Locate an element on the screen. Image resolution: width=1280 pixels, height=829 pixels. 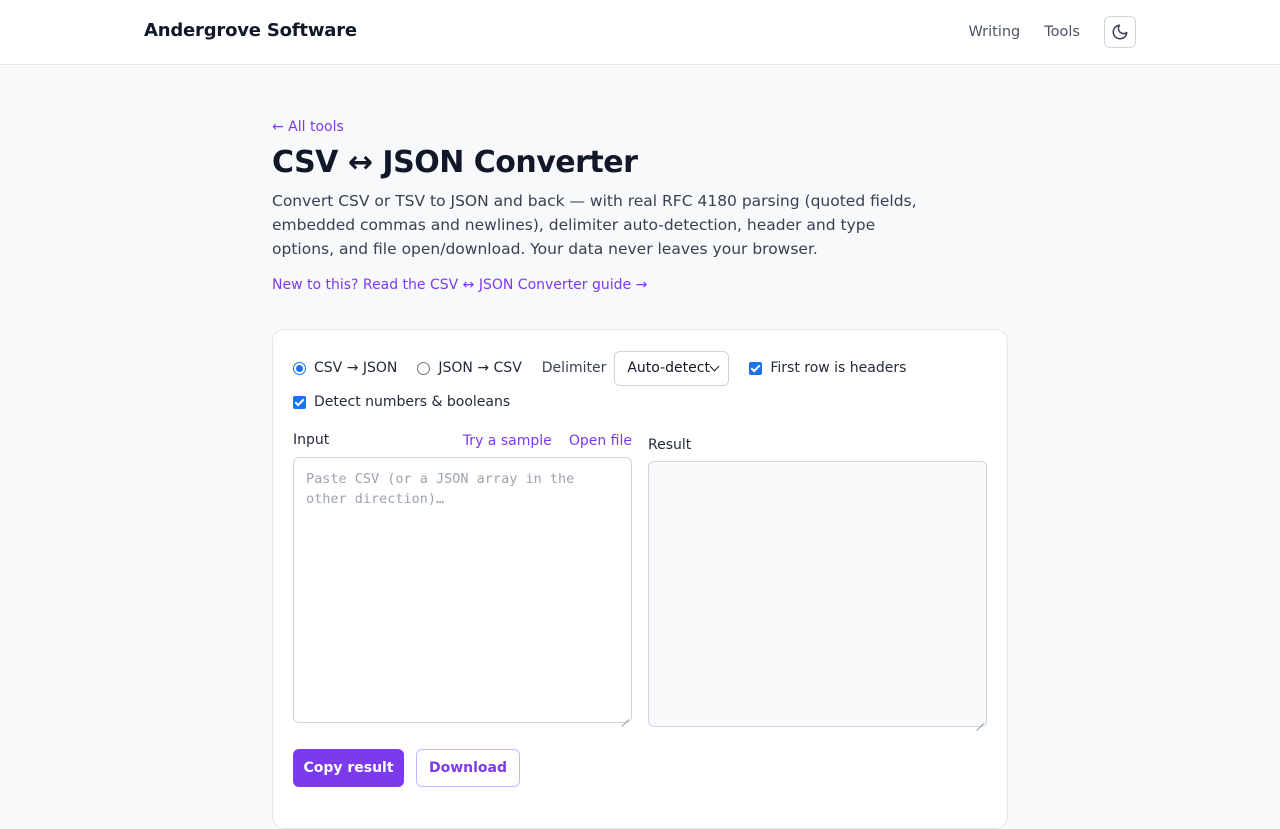
detect-types-option: Detect numbers & booleans is located at coordinates (401, 402).